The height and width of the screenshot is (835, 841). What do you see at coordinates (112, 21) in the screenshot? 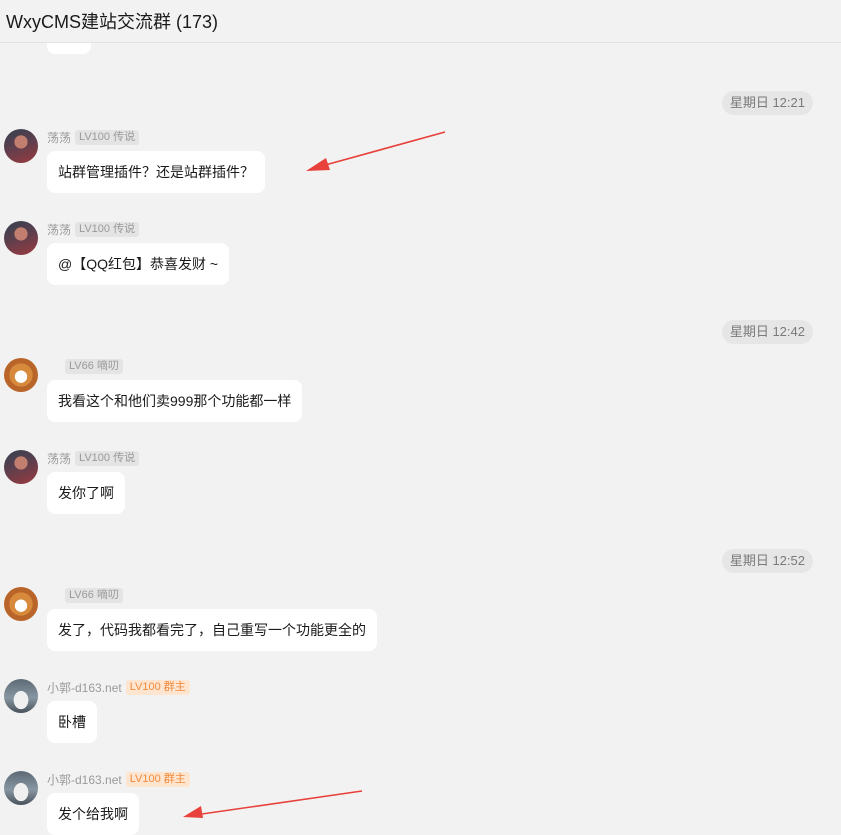
I see `group-title: WxyCMS建站交流群 (173)` at bounding box center [112, 21].